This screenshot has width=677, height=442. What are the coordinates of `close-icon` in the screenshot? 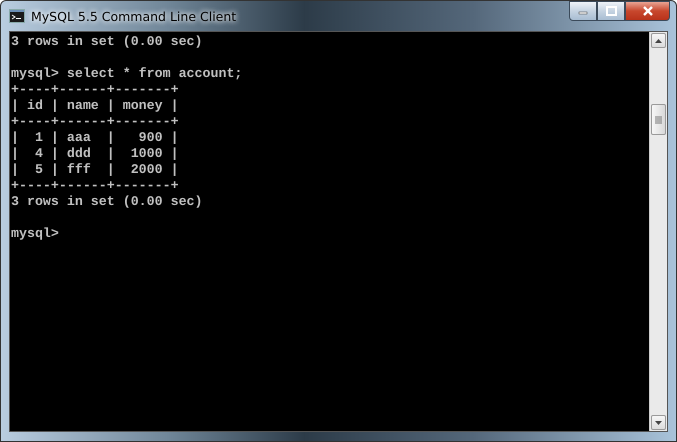 It's located at (648, 11).